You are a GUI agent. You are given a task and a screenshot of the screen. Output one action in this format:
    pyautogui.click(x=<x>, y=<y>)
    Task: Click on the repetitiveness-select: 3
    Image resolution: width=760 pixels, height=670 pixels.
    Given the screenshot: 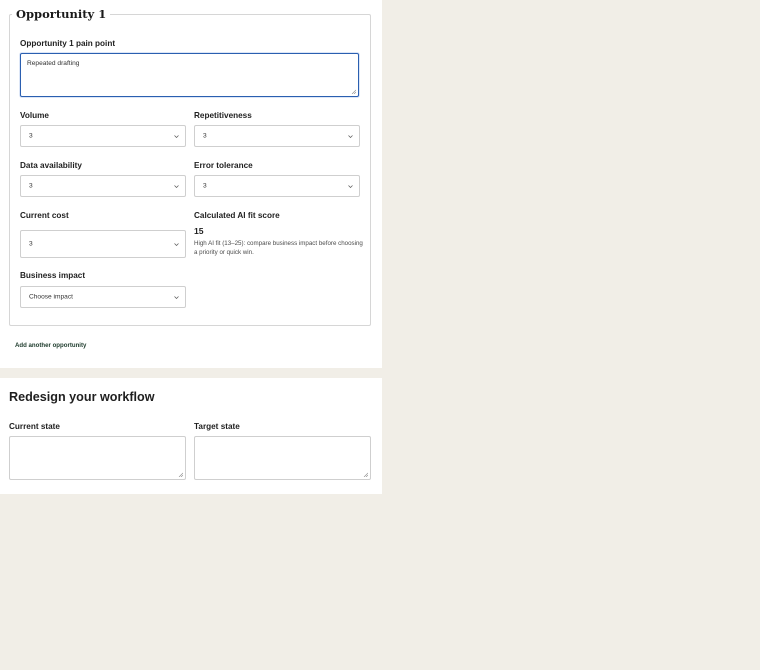 What is the action you would take?
    pyautogui.click(x=277, y=136)
    